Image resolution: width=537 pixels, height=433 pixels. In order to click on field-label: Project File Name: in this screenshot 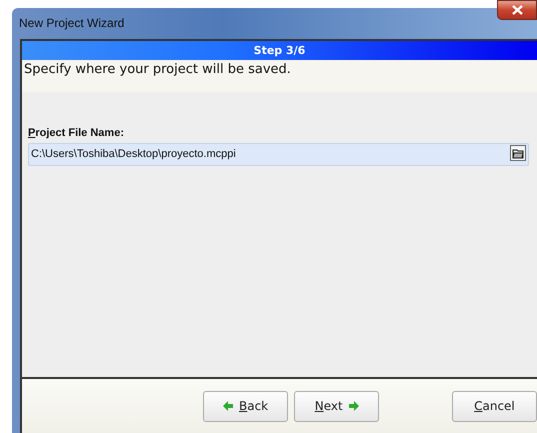, I will do `click(76, 133)`.